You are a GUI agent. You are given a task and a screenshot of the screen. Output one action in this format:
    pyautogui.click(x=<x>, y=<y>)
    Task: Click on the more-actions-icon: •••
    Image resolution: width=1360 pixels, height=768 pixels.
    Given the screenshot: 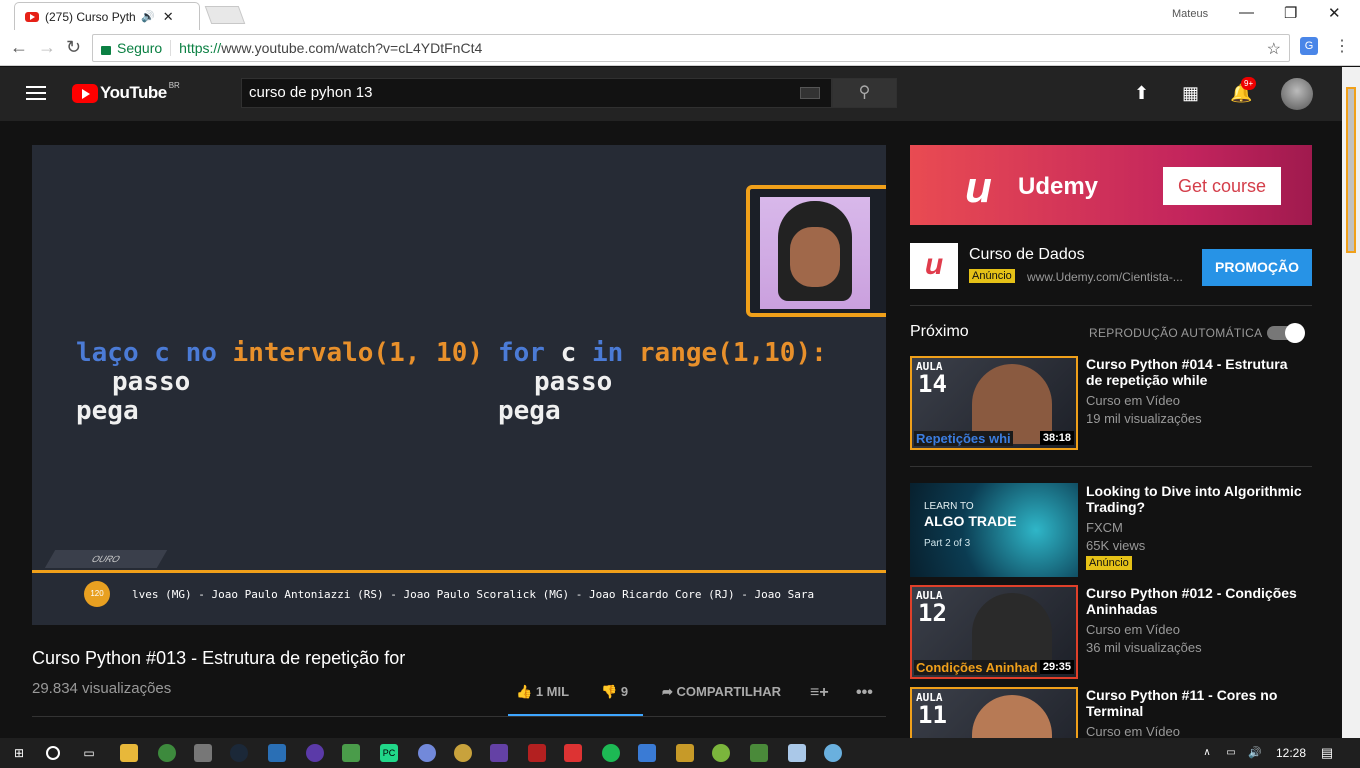 What is the action you would take?
    pyautogui.click(x=864, y=693)
    